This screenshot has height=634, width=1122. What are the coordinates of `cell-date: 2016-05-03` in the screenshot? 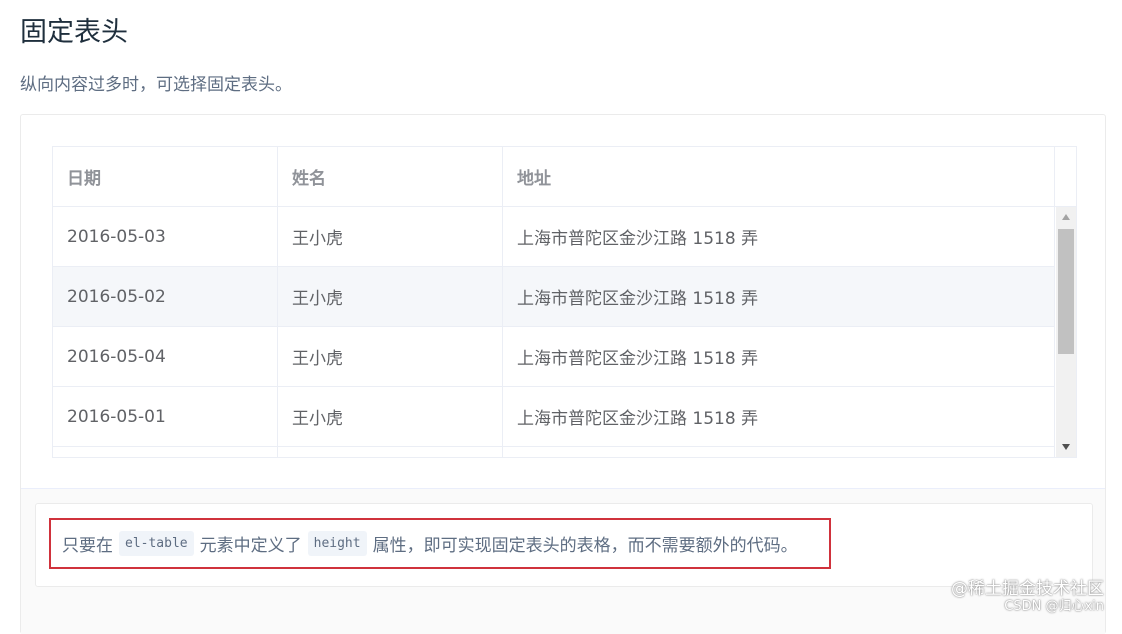 It's located at (165, 236).